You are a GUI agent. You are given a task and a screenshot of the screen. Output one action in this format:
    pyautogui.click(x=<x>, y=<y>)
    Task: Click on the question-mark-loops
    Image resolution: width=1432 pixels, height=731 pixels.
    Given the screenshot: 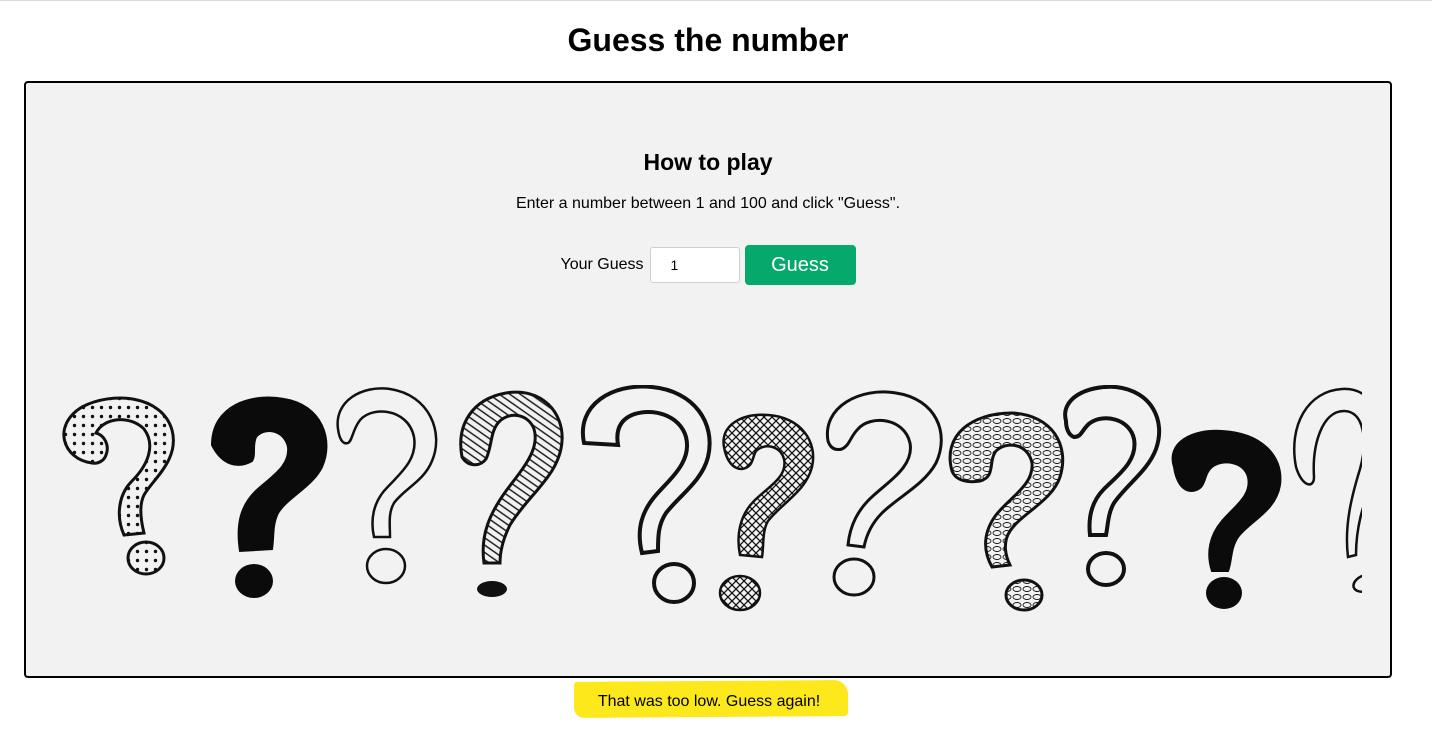 What is the action you would take?
    pyautogui.click(x=1006, y=511)
    